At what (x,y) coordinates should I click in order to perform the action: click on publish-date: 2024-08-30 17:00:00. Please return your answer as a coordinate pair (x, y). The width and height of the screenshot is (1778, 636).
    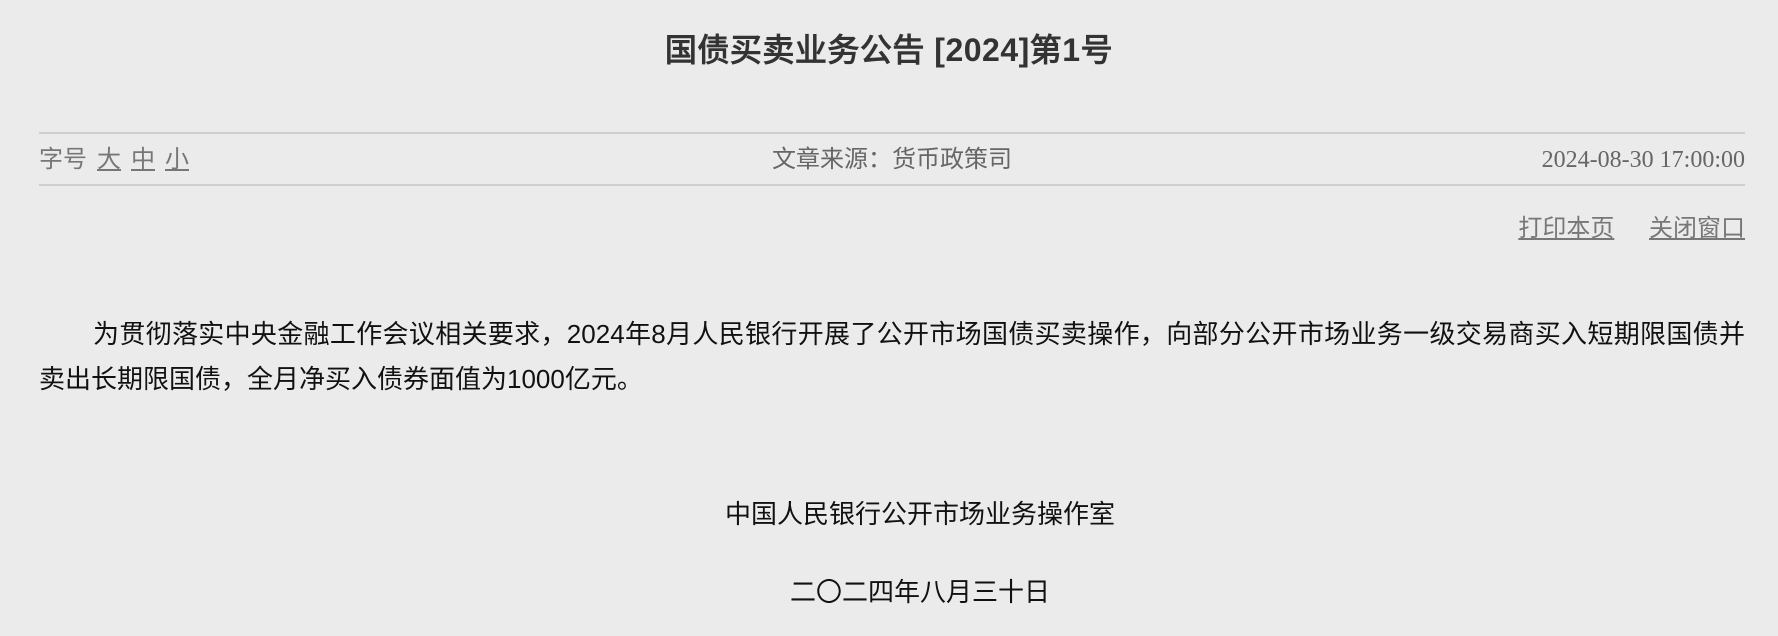
    Looking at the image, I should click on (1643, 160).